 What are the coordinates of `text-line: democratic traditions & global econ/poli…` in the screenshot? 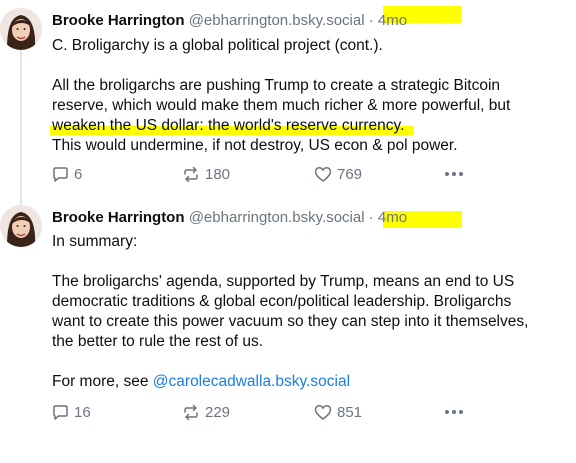 It's located at (282, 301).